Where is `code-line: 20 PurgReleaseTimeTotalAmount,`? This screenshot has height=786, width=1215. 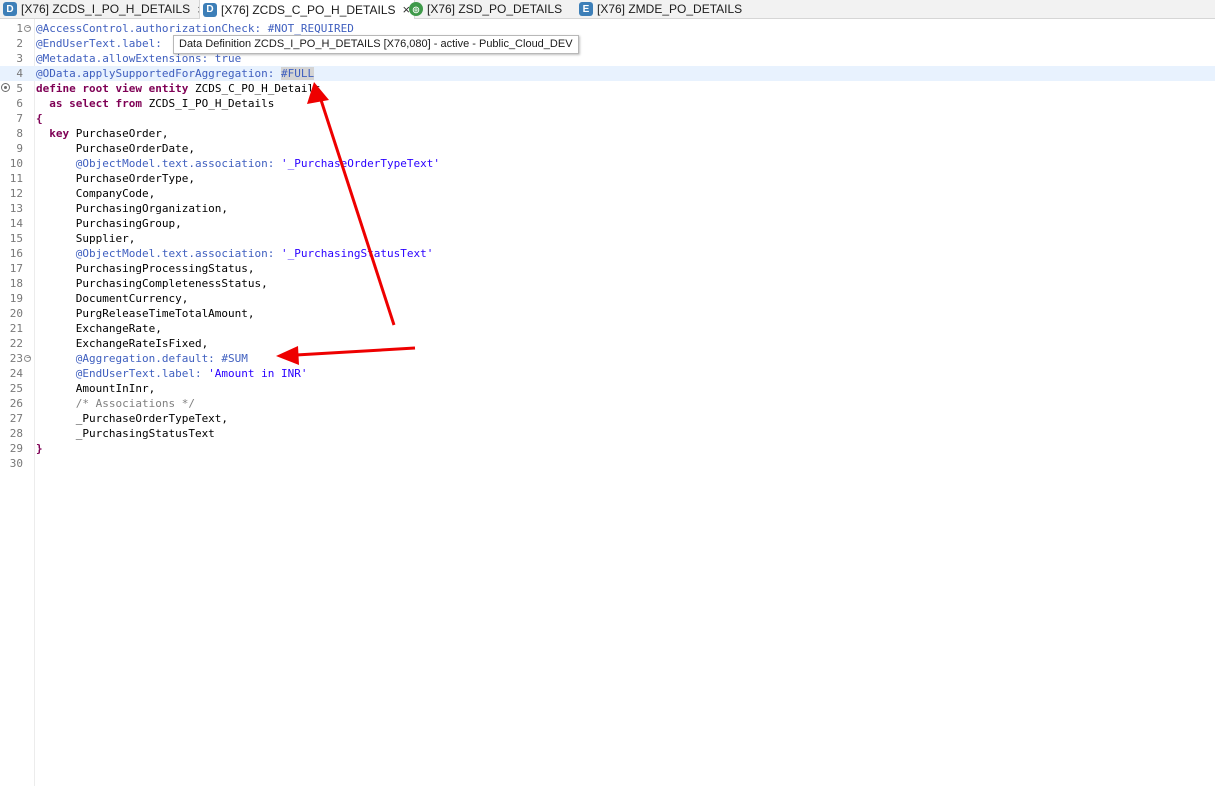
code-line: 20 PurgReleaseTimeTotalAmount, is located at coordinates (607, 313).